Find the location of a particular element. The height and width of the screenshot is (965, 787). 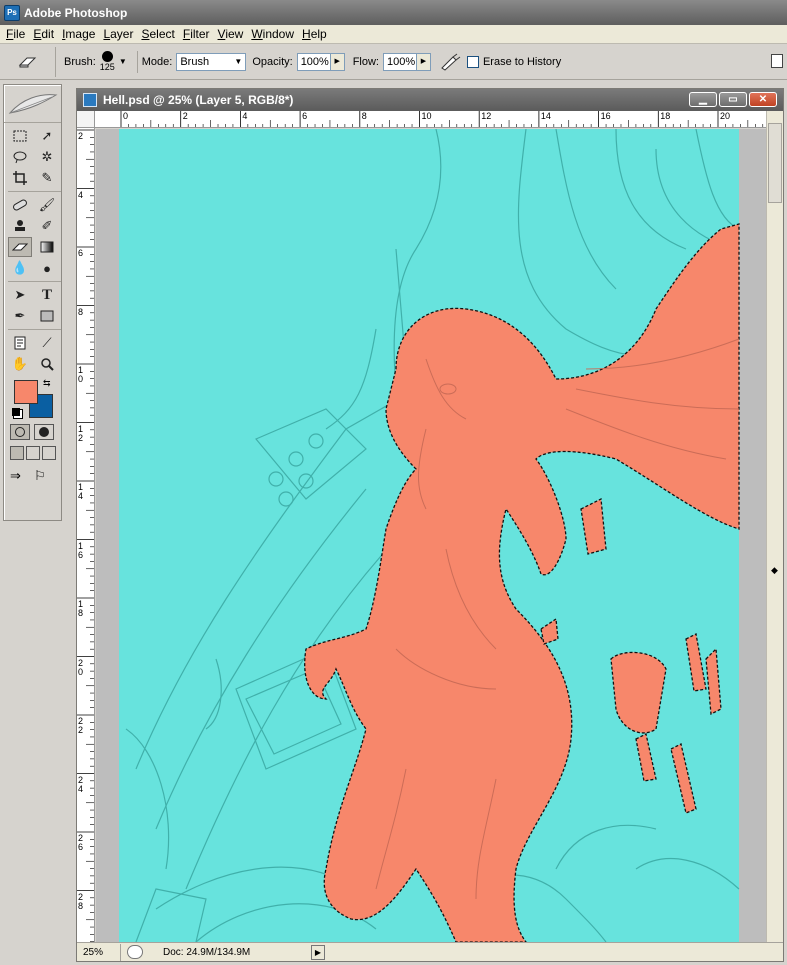

flow-label: Flow: is located at coordinates (365, 61).